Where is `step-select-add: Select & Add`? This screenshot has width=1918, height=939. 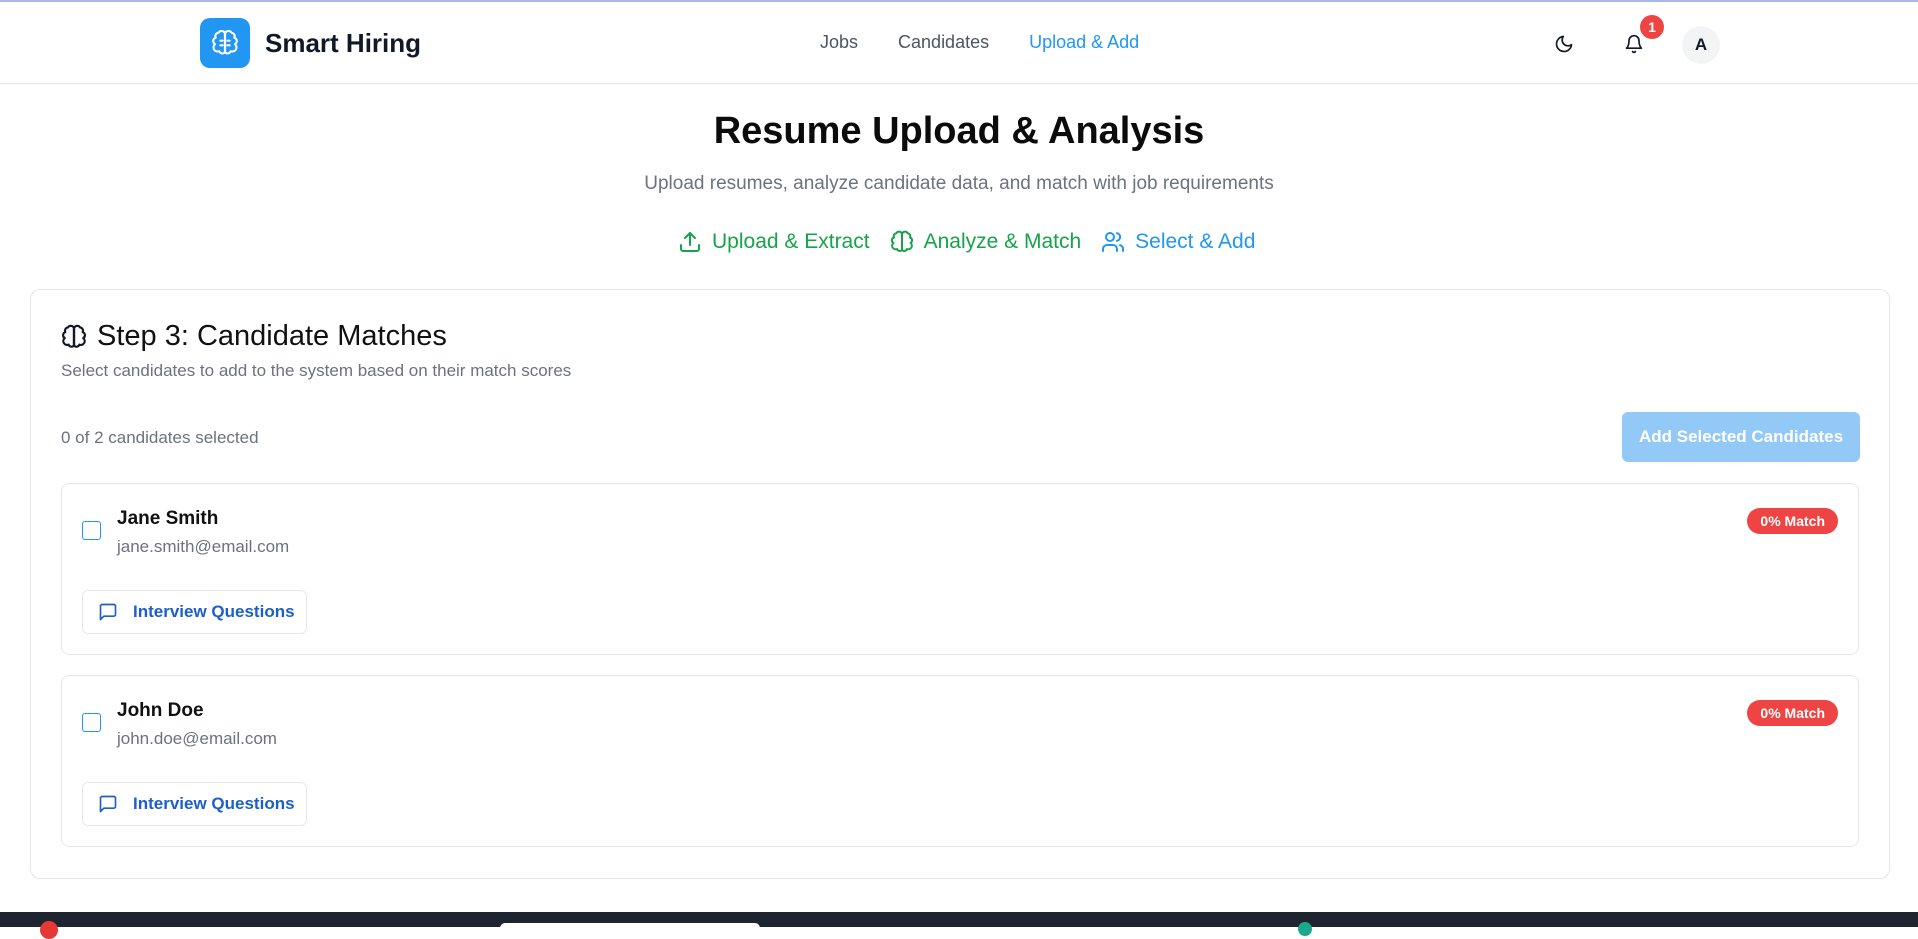
step-select-add: Select & Add is located at coordinates (1178, 242).